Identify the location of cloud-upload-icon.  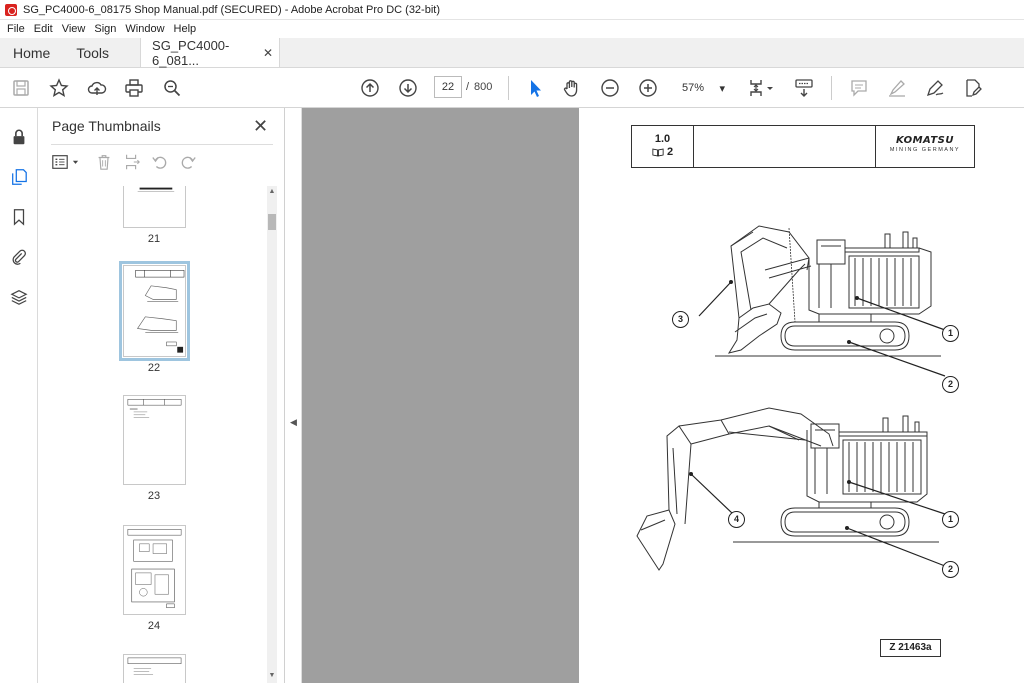
(97, 88).